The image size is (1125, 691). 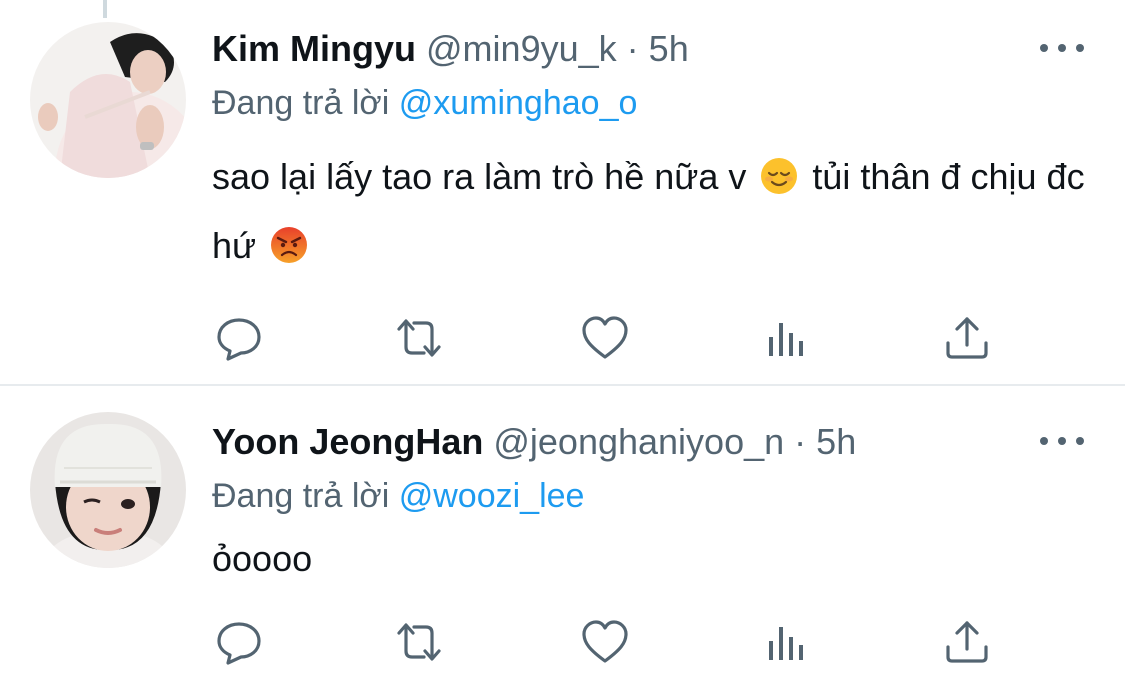 What do you see at coordinates (521, 48) in the screenshot?
I see `username: @min9yu_k` at bounding box center [521, 48].